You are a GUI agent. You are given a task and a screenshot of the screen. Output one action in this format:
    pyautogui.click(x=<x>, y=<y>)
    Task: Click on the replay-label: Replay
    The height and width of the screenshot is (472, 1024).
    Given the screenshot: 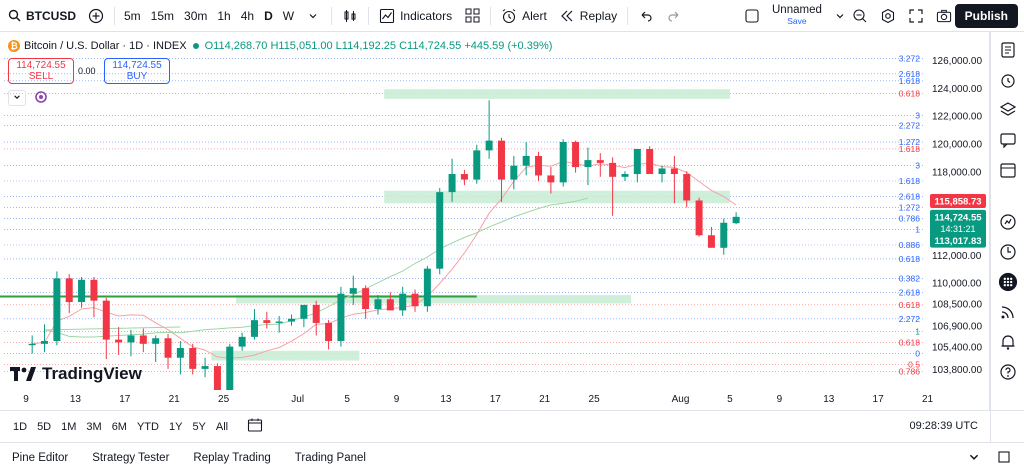 What is the action you would take?
    pyautogui.click(x=598, y=15)
    